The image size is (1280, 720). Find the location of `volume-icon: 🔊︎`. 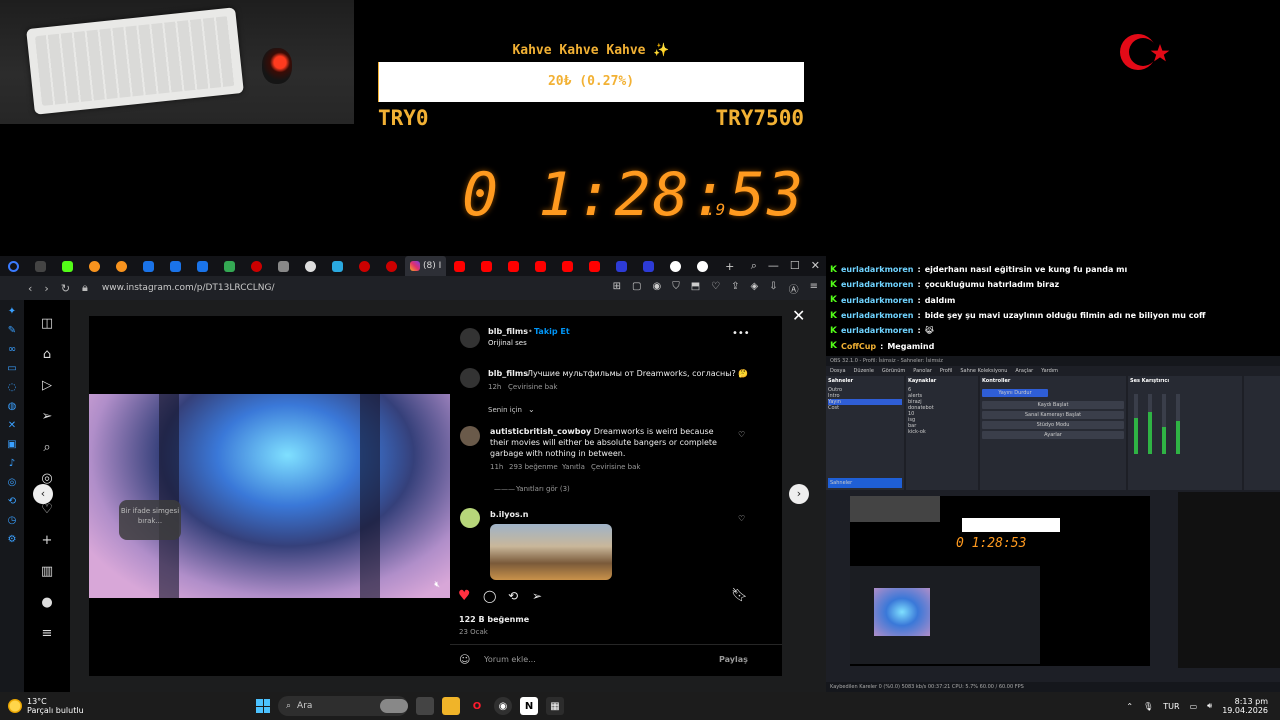

volume-icon: 🔊︎ is located at coordinates (1209, 706).